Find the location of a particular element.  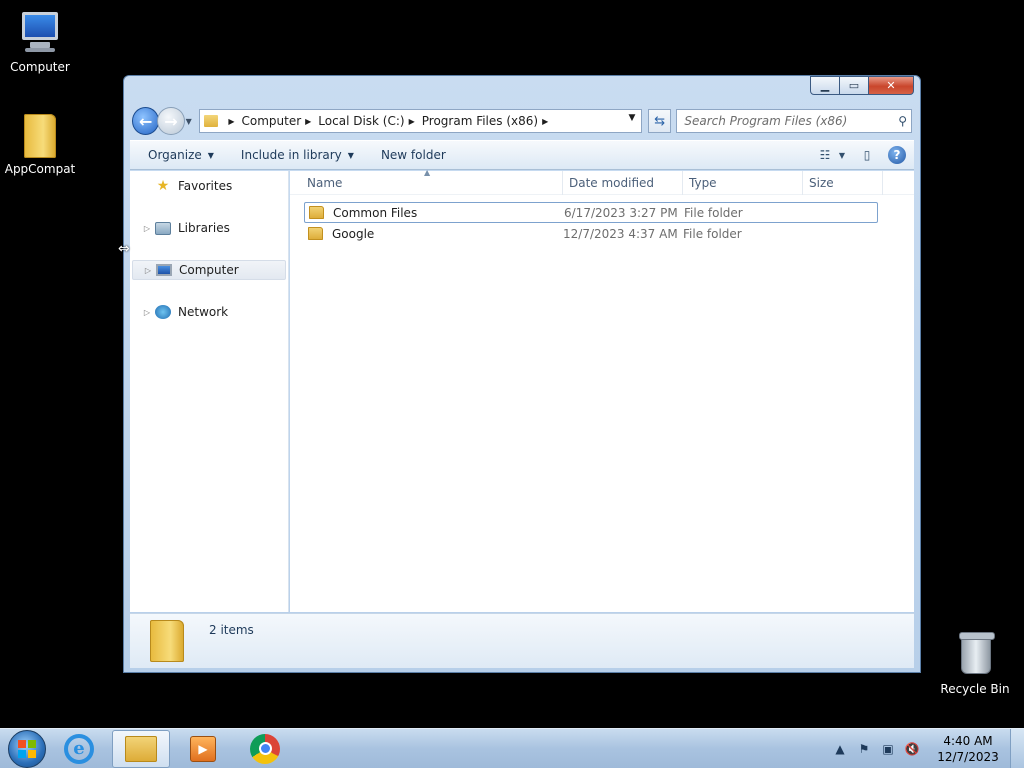

file-date-modified: 12/7/2023 4:37 AM is located at coordinates (620, 233).